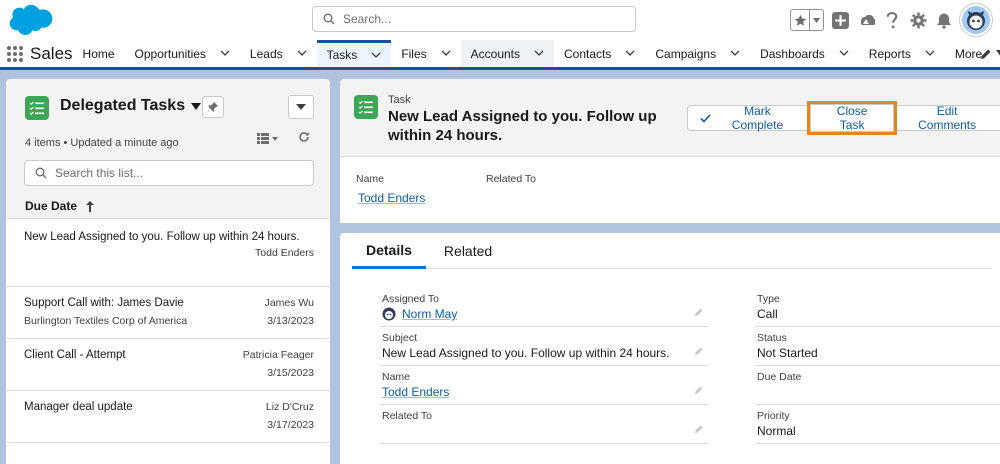  What do you see at coordinates (429, 314) in the screenshot?
I see `field-value-link: Norm May` at bounding box center [429, 314].